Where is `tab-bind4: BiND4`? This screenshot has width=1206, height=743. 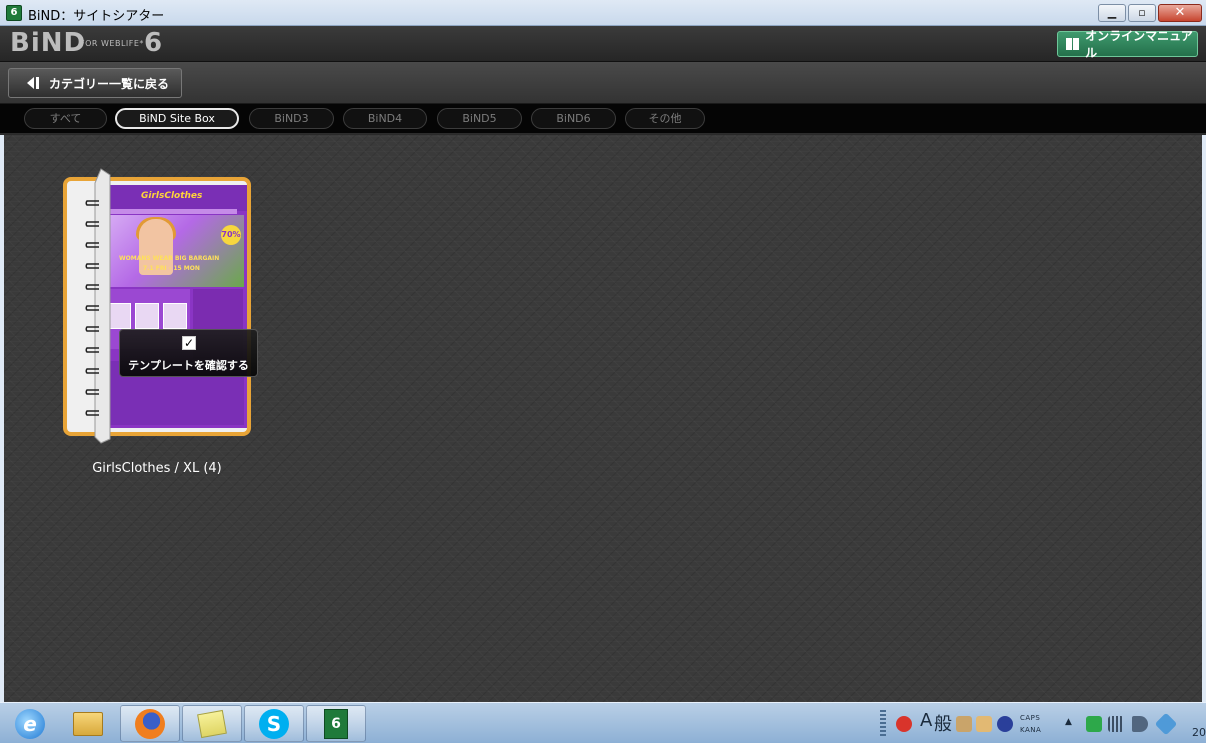
tab-bind4: BiND4 is located at coordinates (385, 118).